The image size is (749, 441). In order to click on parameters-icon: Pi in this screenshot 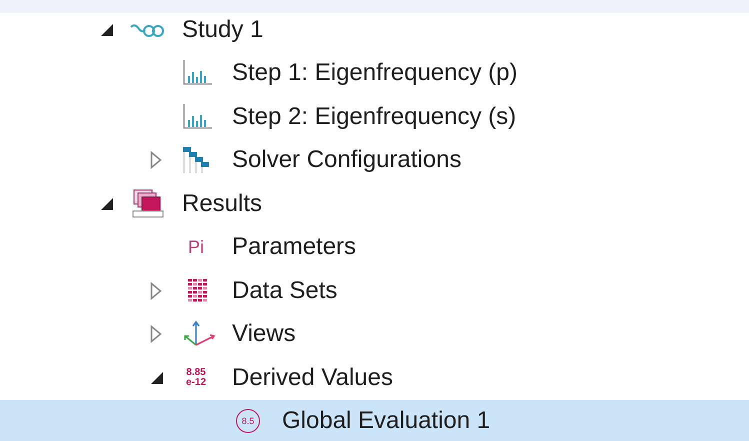, I will do `click(196, 247)`.